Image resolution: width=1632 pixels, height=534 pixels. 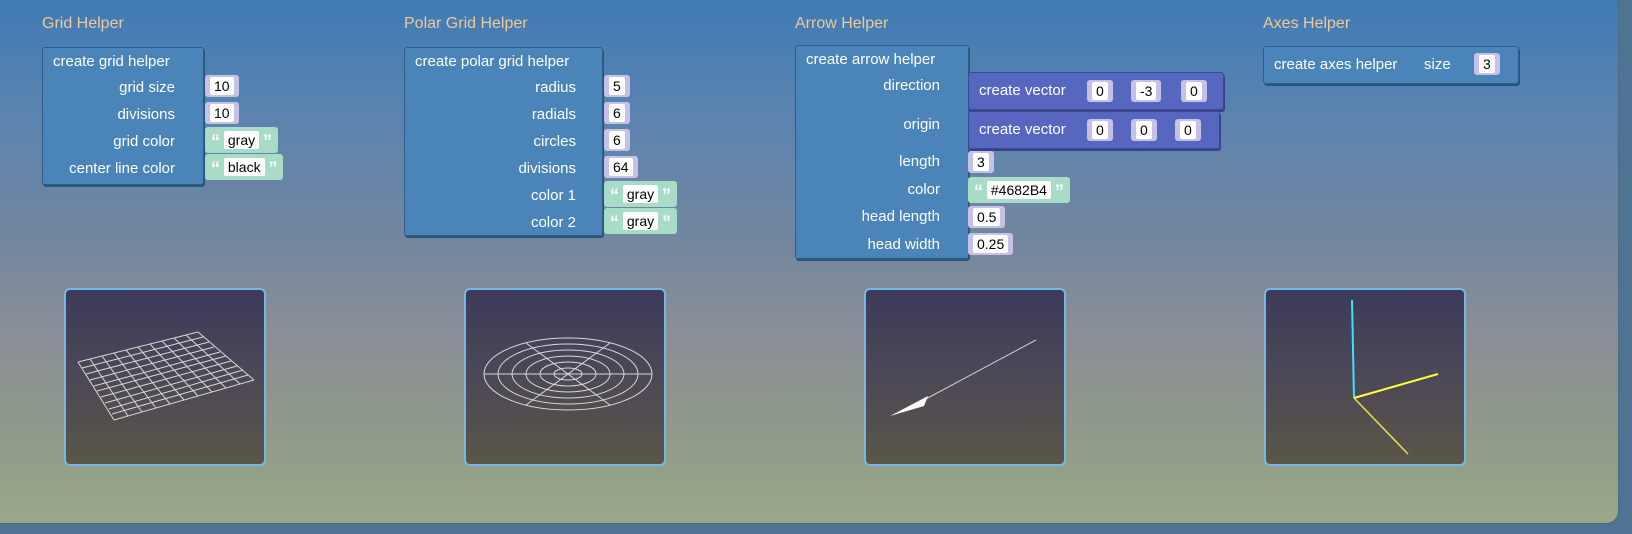 I want to click on arrow-head-shape, so click(x=909, y=406).